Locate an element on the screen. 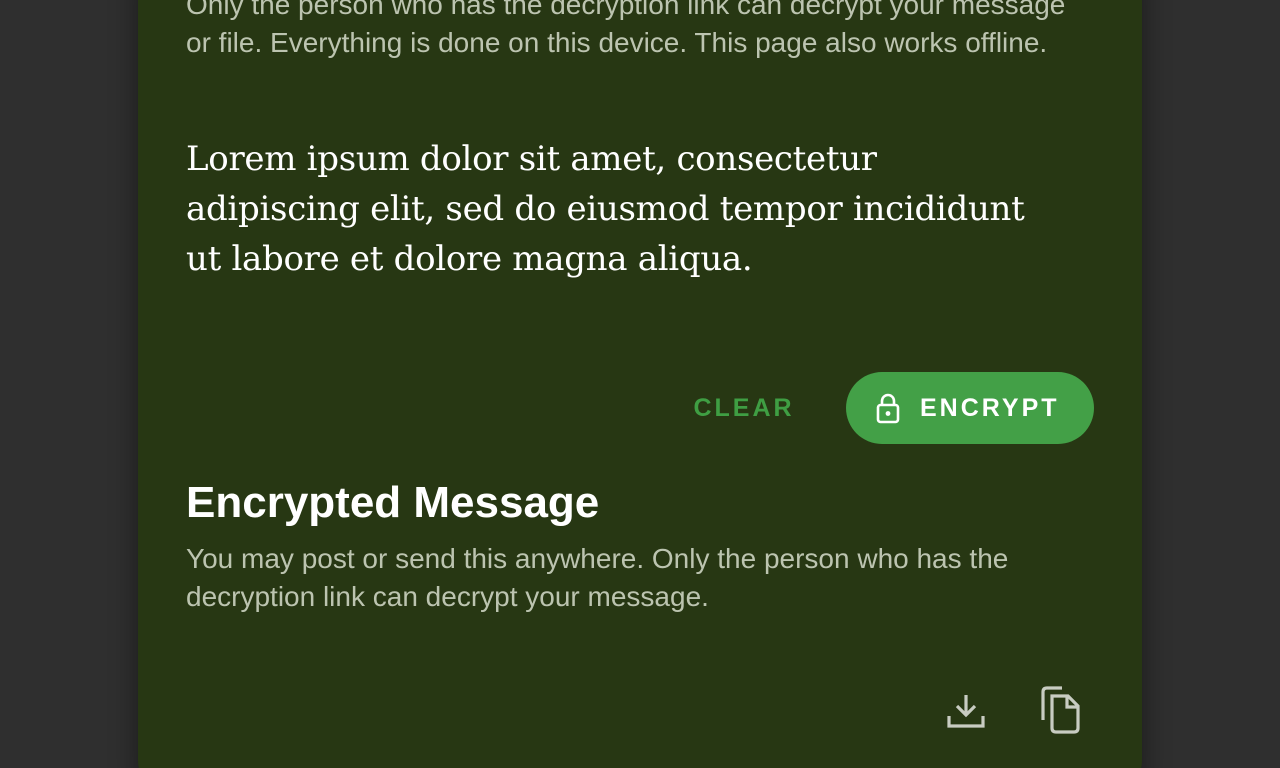  encrypt-button: ENCRYPT is located at coordinates (970, 408).